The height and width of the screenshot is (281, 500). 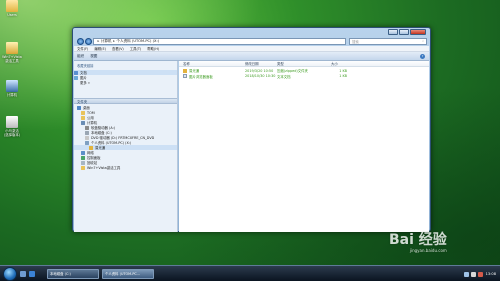 What do you see at coordinates (86, 108) in the screenshot?
I see `tree-item-label: 桌面` at bounding box center [86, 108].